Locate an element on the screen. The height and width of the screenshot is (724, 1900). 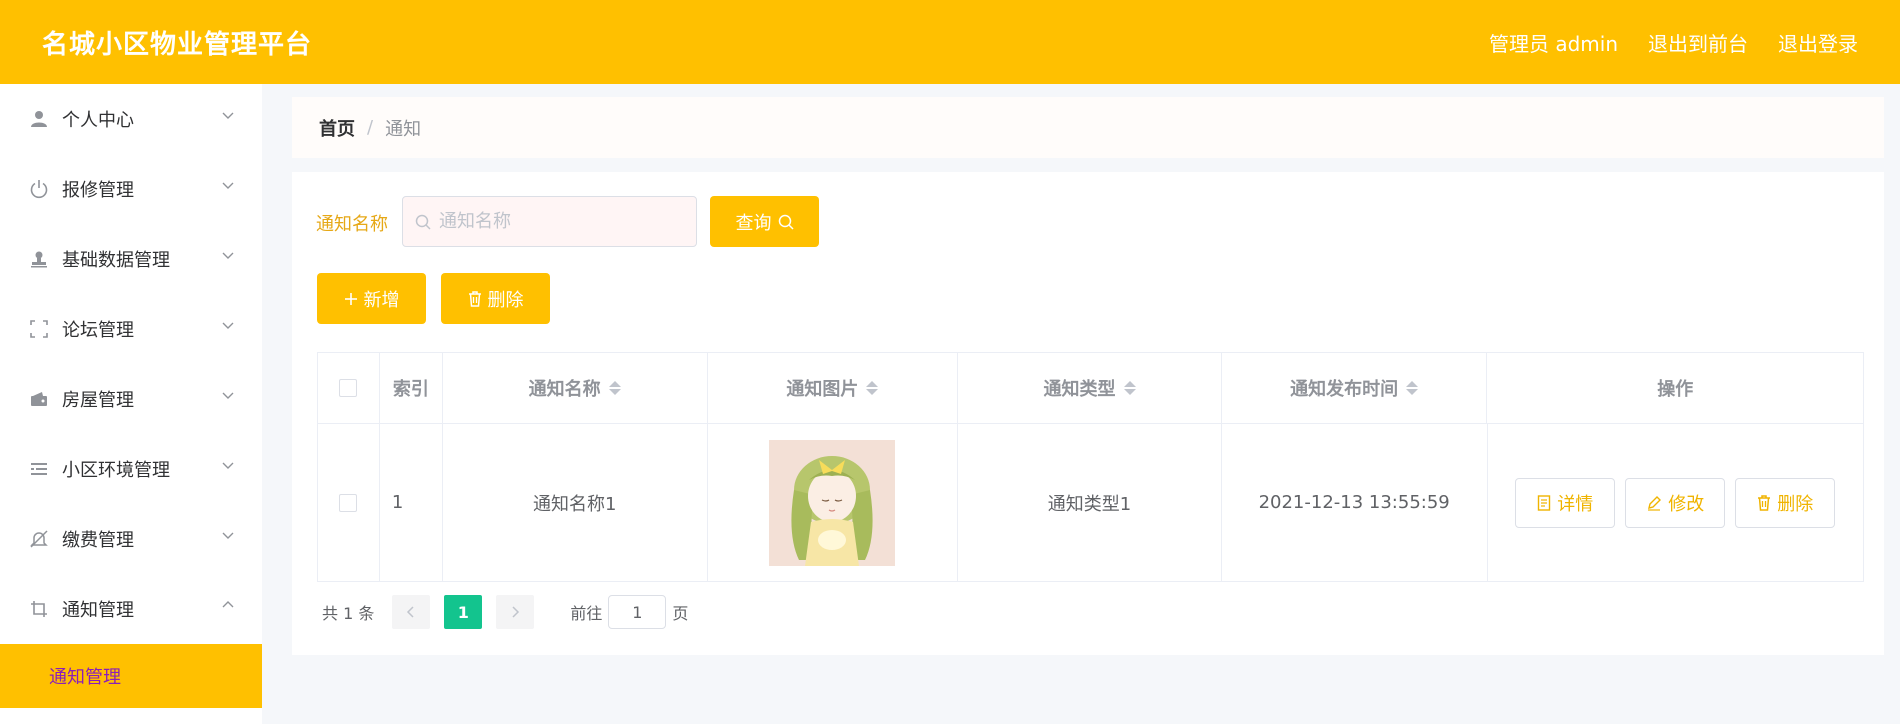
prev-page-button is located at coordinates (411, 612).